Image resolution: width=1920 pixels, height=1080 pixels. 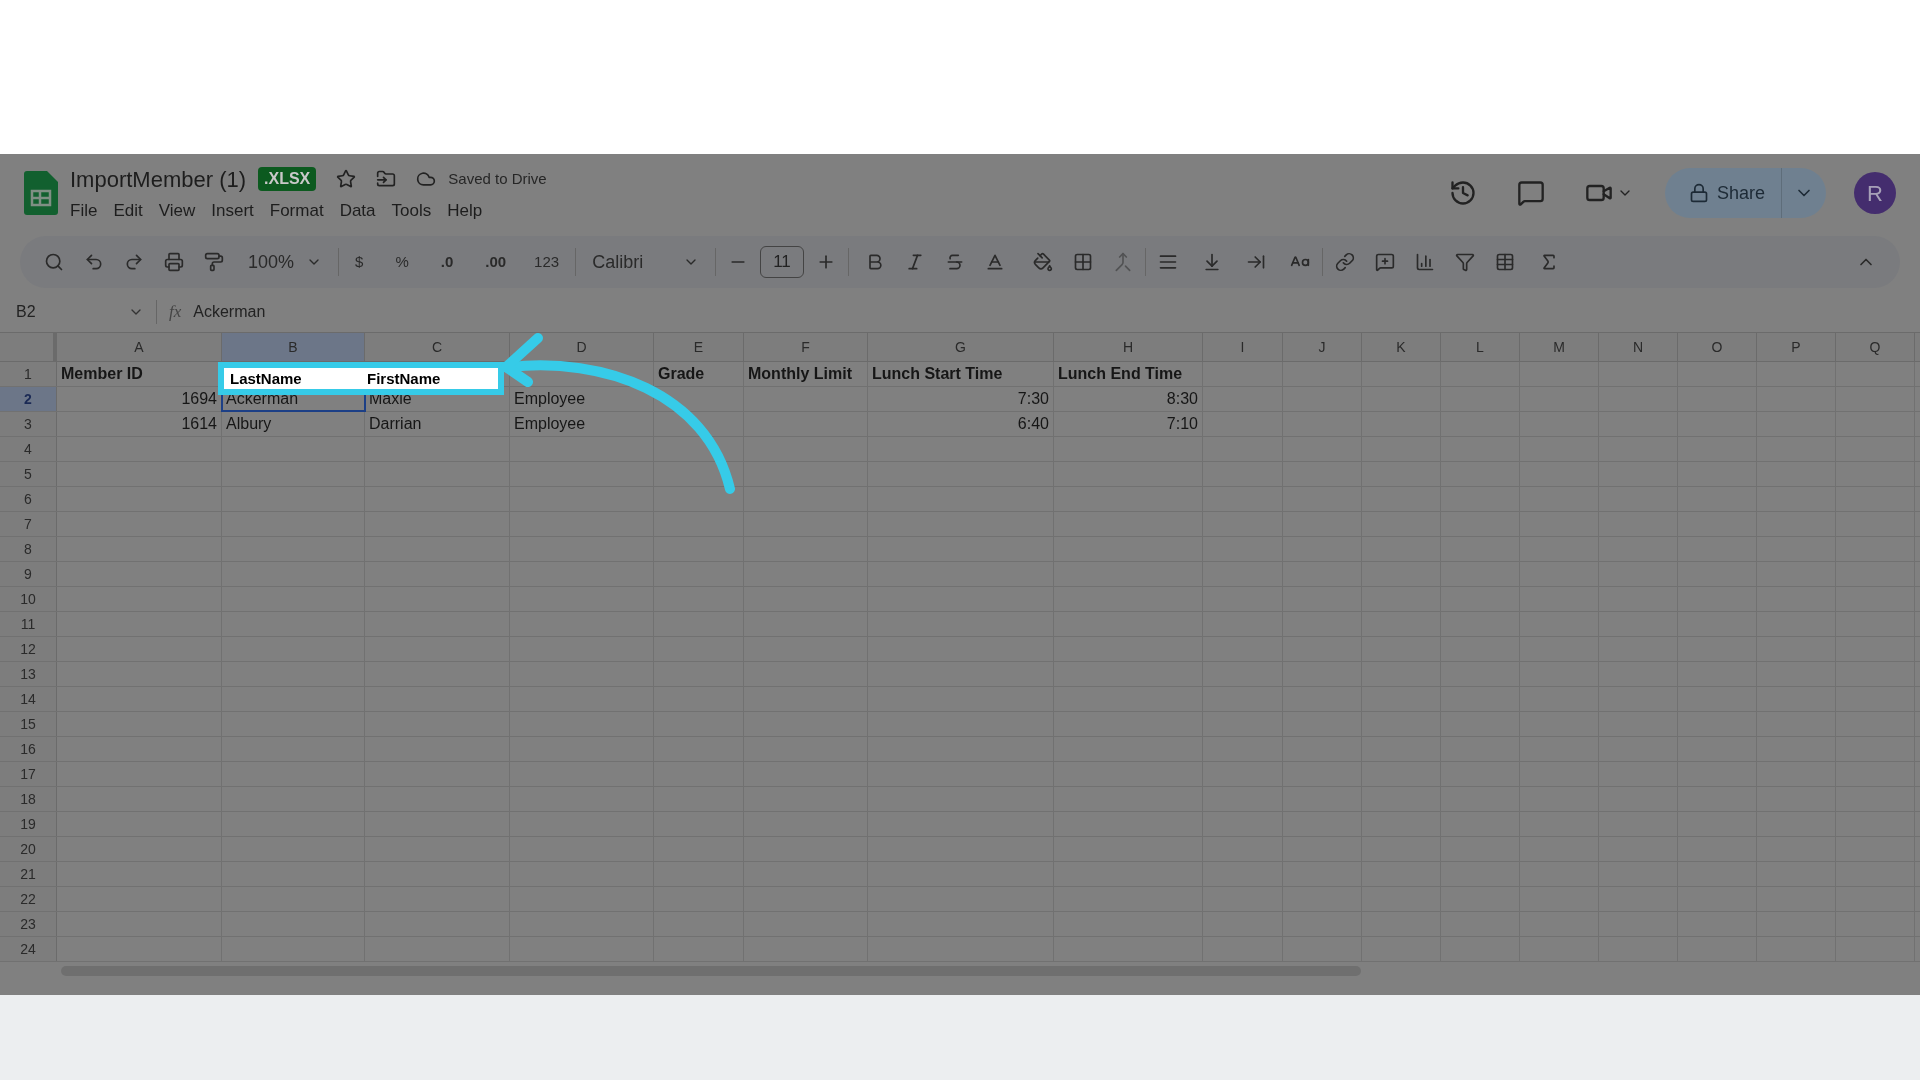 I want to click on menu-item: Help, so click(x=465, y=210).